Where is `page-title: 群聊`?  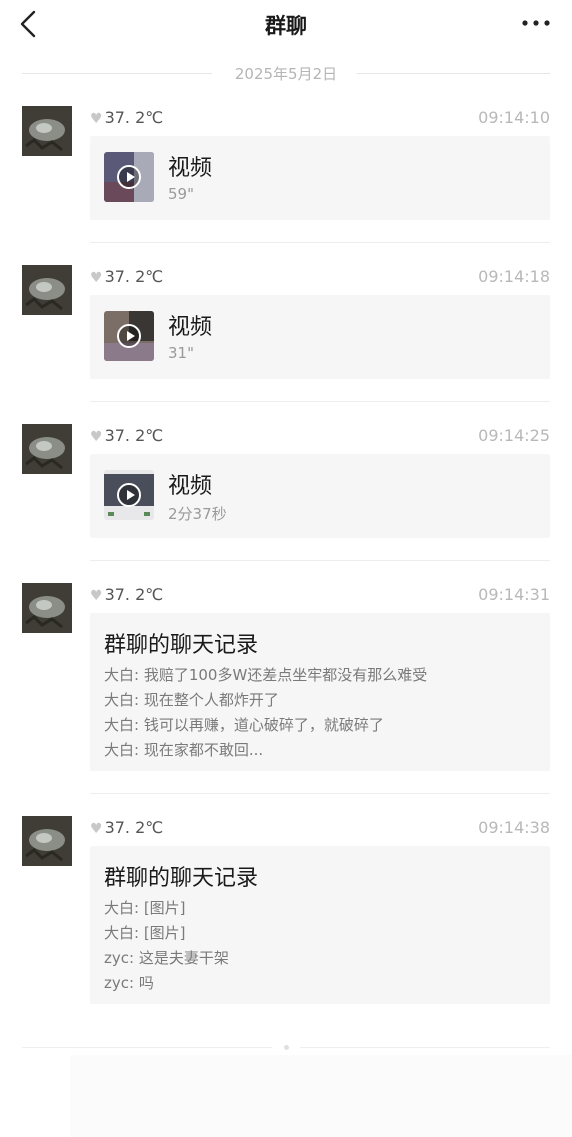
page-title: 群聊 is located at coordinates (286, 26).